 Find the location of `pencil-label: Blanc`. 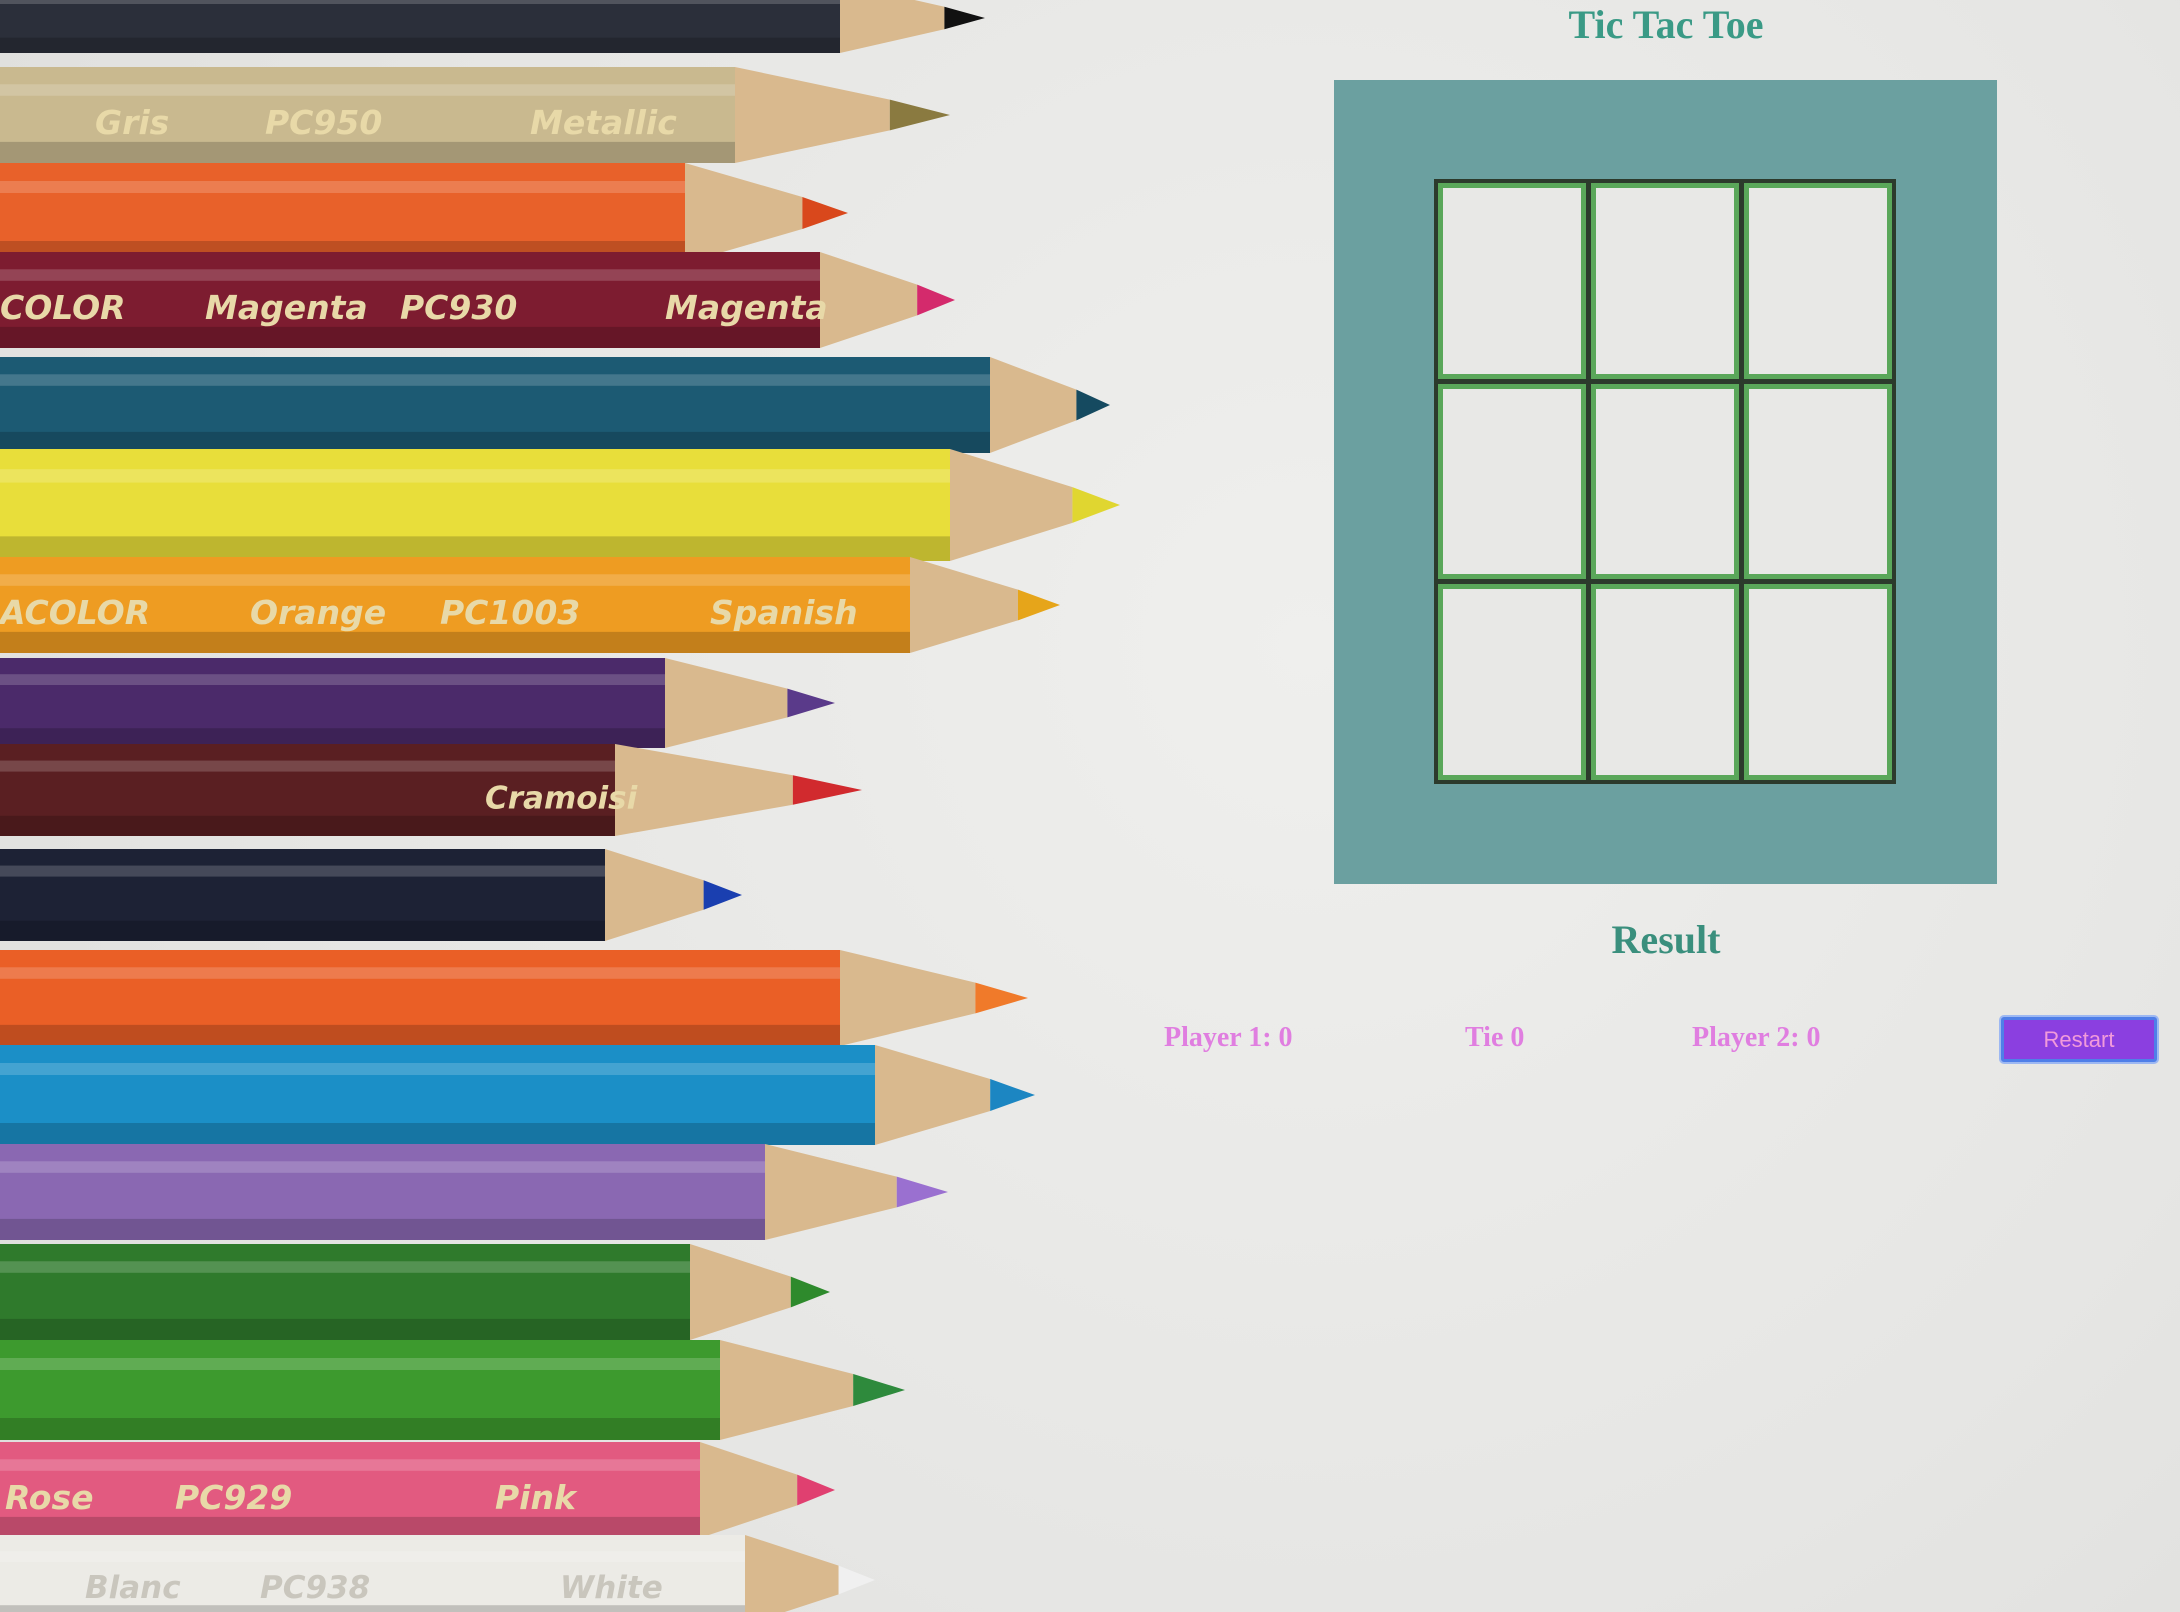

pencil-label: Blanc is located at coordinates (133, 1588).